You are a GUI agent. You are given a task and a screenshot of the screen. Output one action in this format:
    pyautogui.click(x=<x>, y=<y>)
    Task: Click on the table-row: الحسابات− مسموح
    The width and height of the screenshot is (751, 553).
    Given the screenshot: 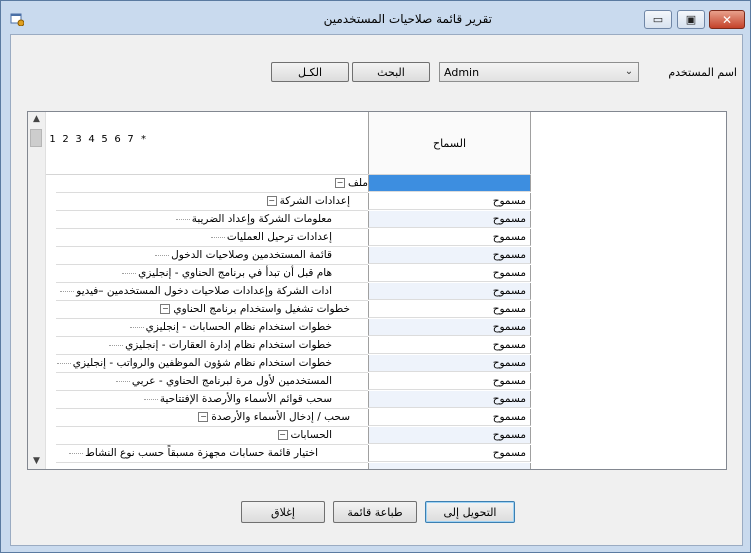 What is the action you would take?
    pyautogui.click(x=280, y=436)
    